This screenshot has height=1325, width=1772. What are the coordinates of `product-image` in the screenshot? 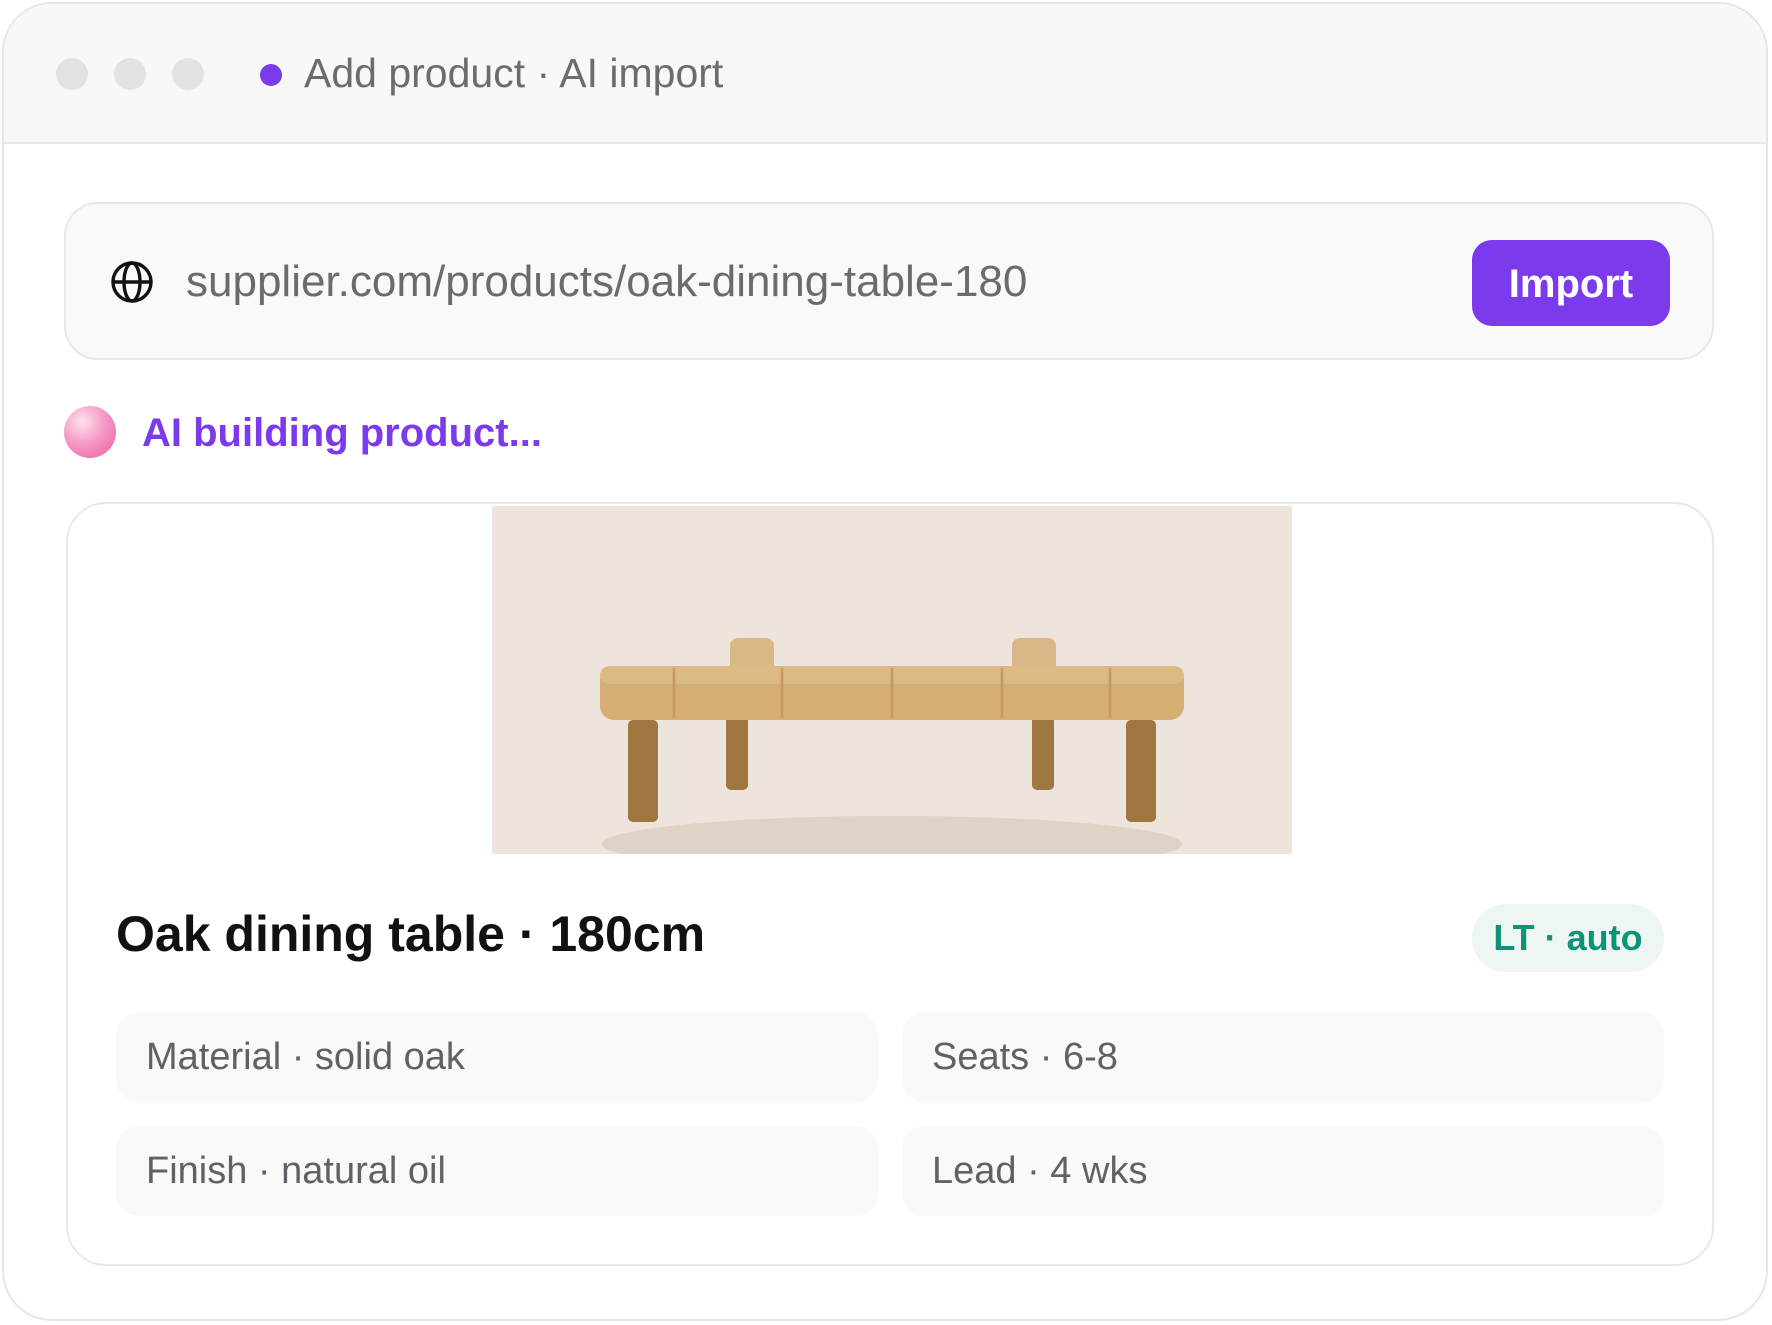 It's located at (892, 680).